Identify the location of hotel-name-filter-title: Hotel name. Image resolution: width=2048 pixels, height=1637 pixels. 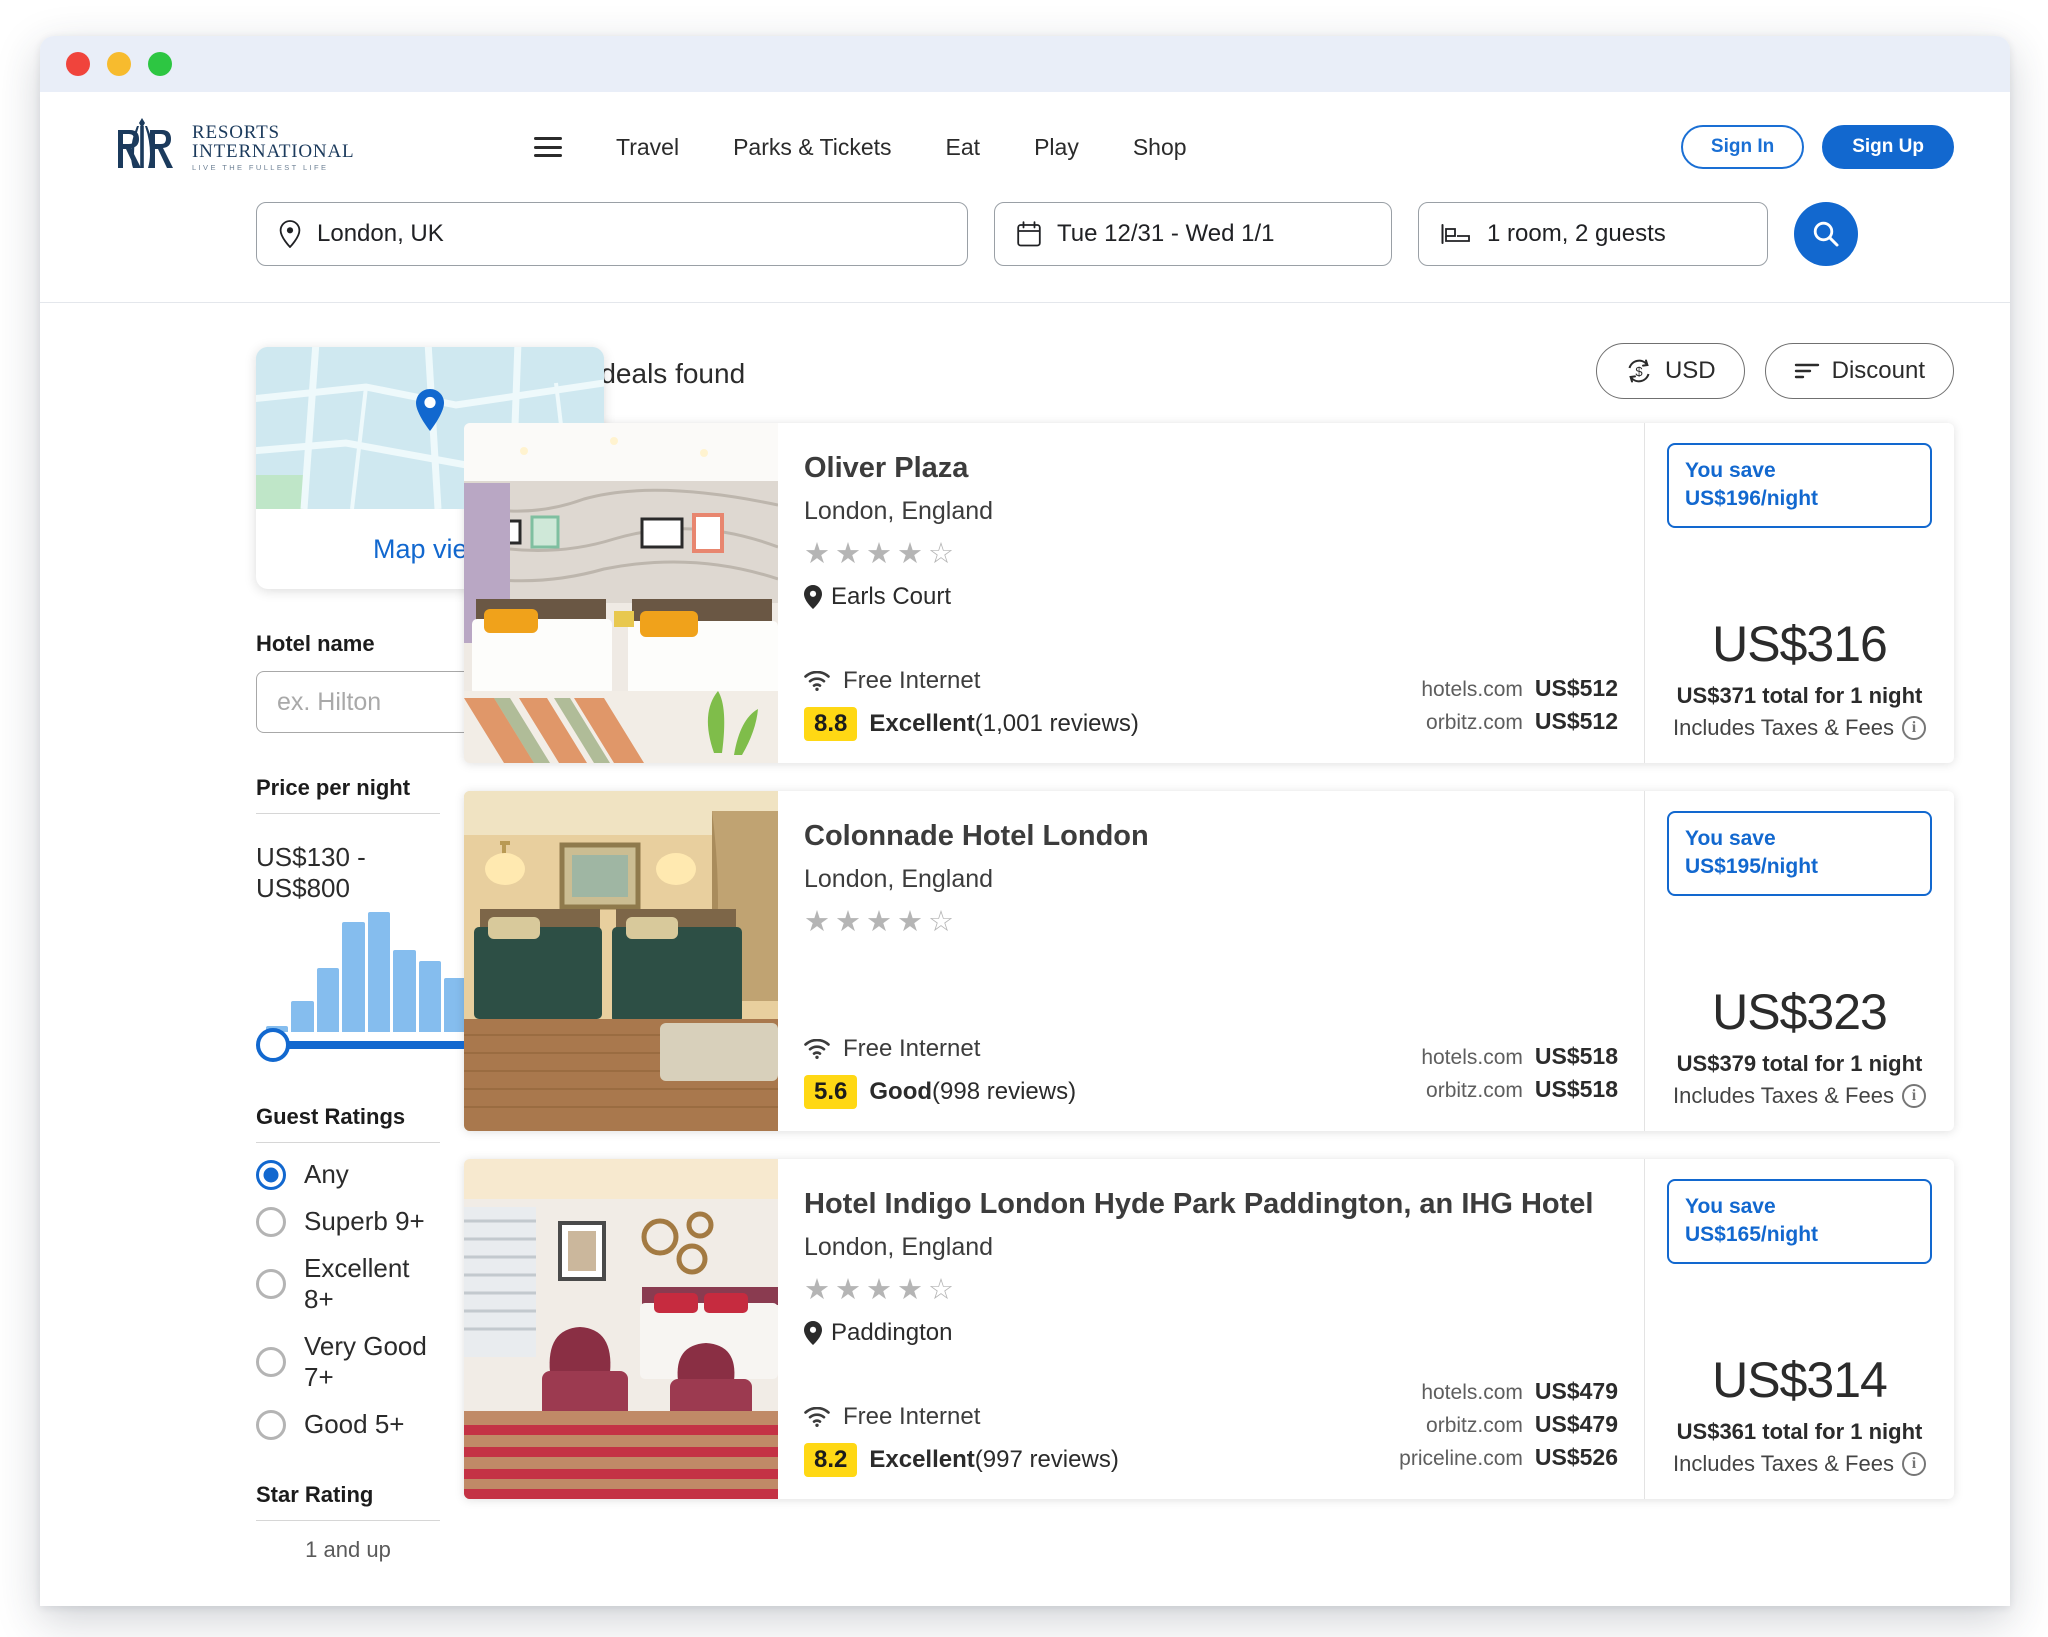
(315, 643).